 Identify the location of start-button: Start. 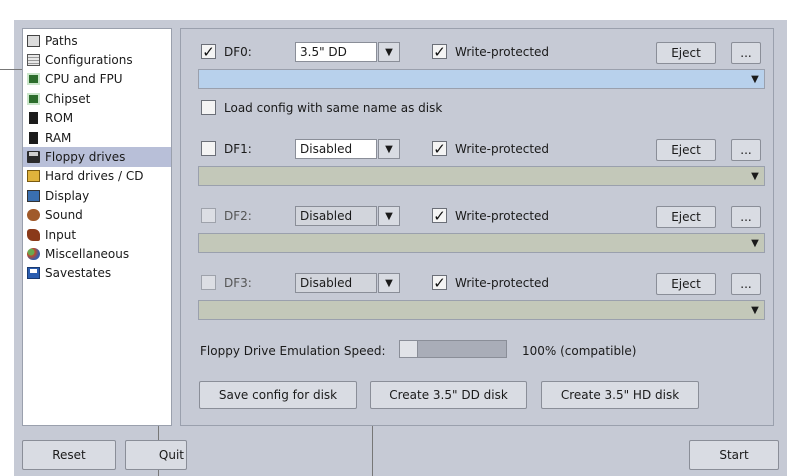
(734, 455).